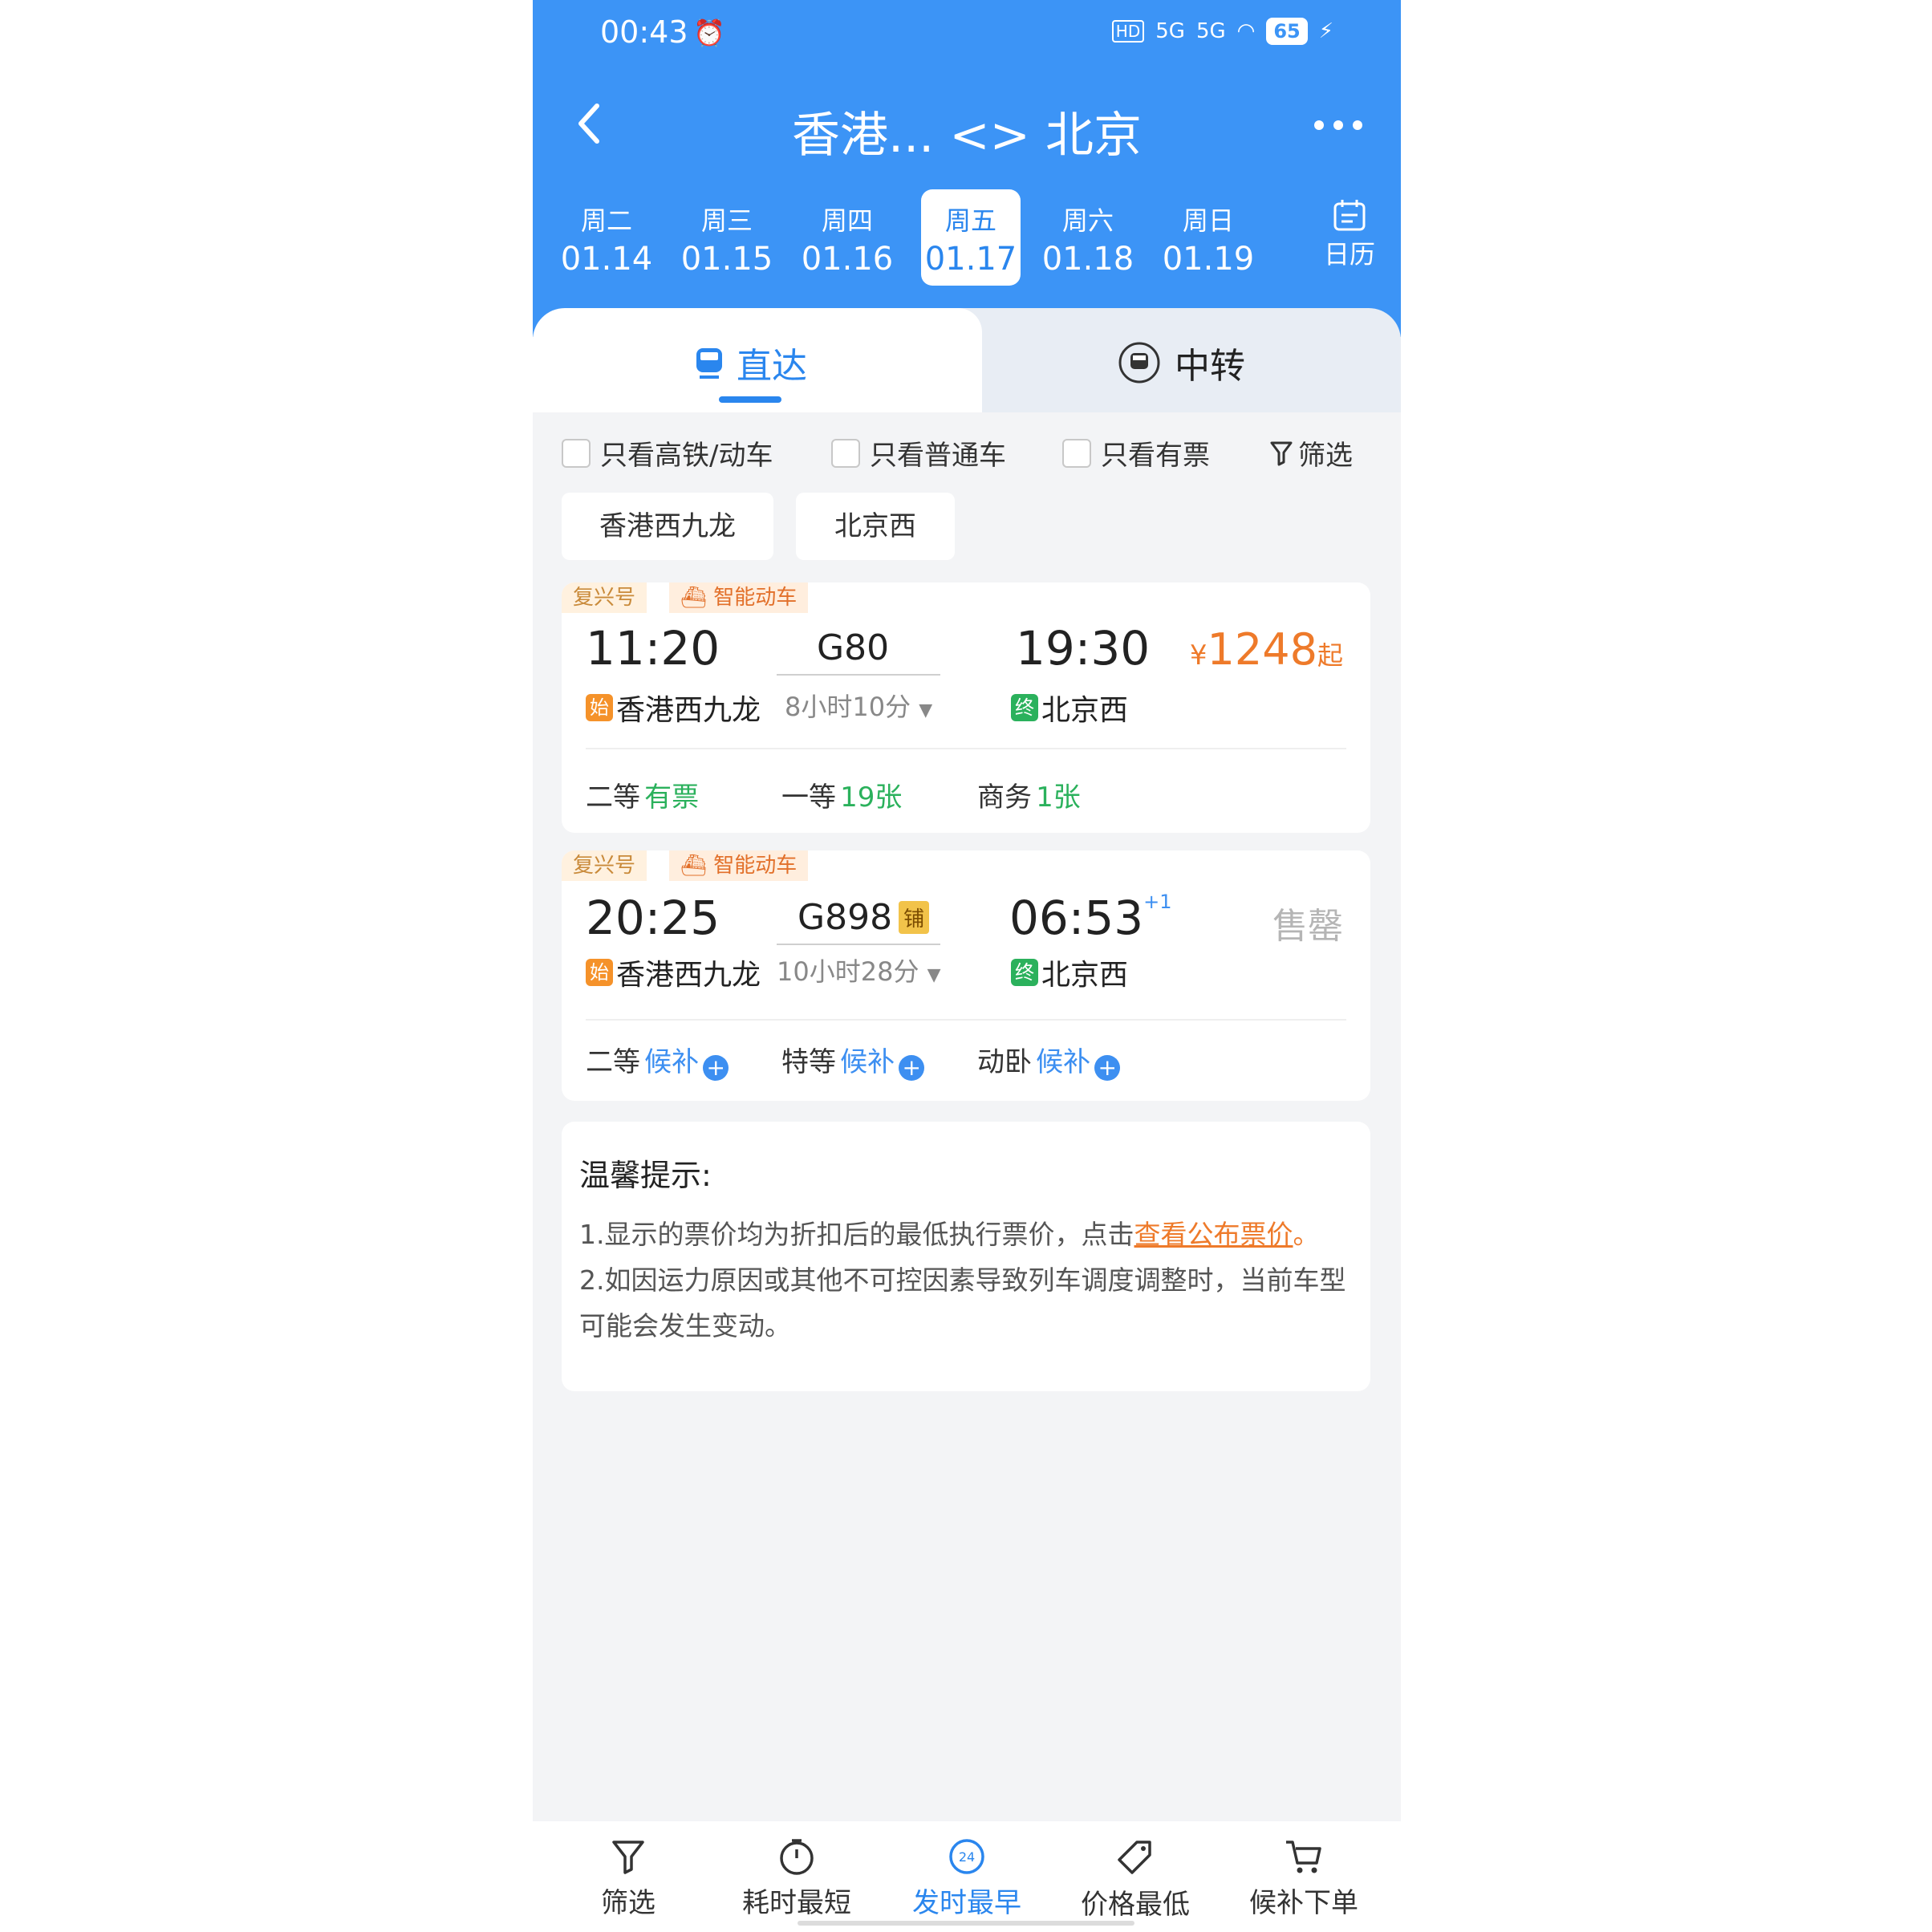 This screenshot has width=1932, height=1932. I want to click on normal-checkbox, so click(845, 453).